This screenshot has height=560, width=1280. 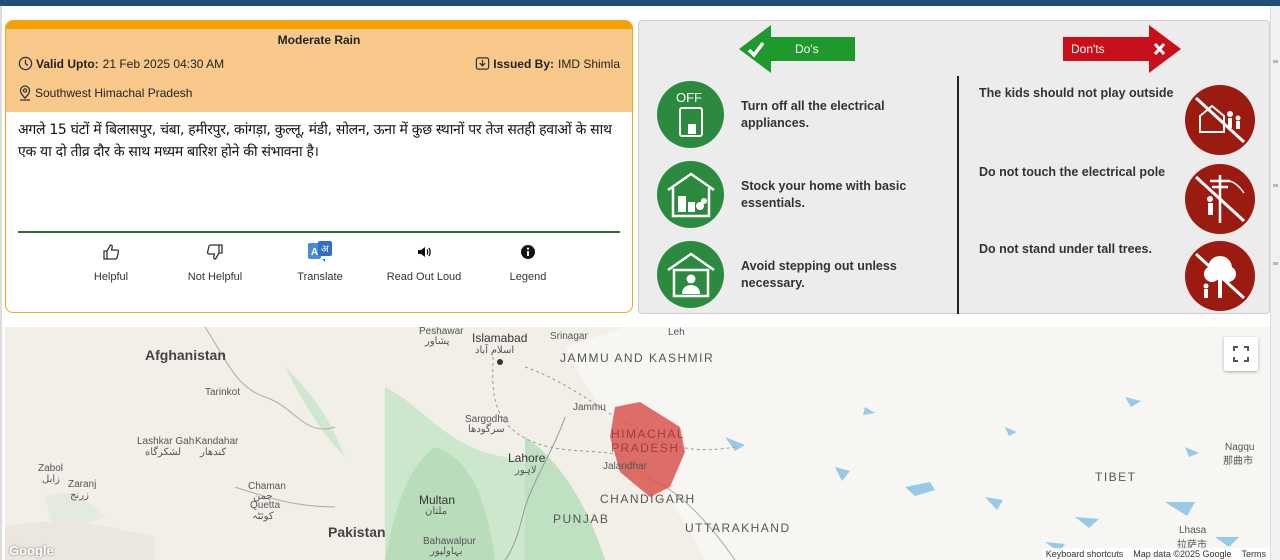 I want to click on not-helpful-button: Not Helpful, so click(x=215, y=262).